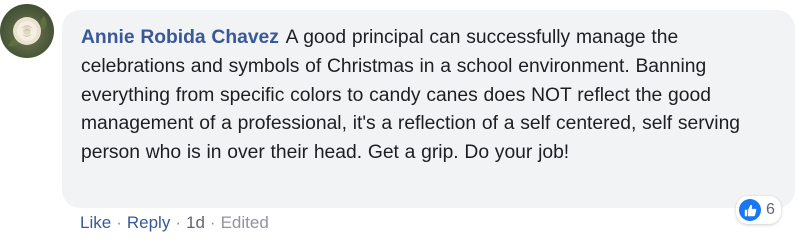 The width and height of the screenshot is (800, 250). I want to click on reaction-summary: 6, so click(758, 210).